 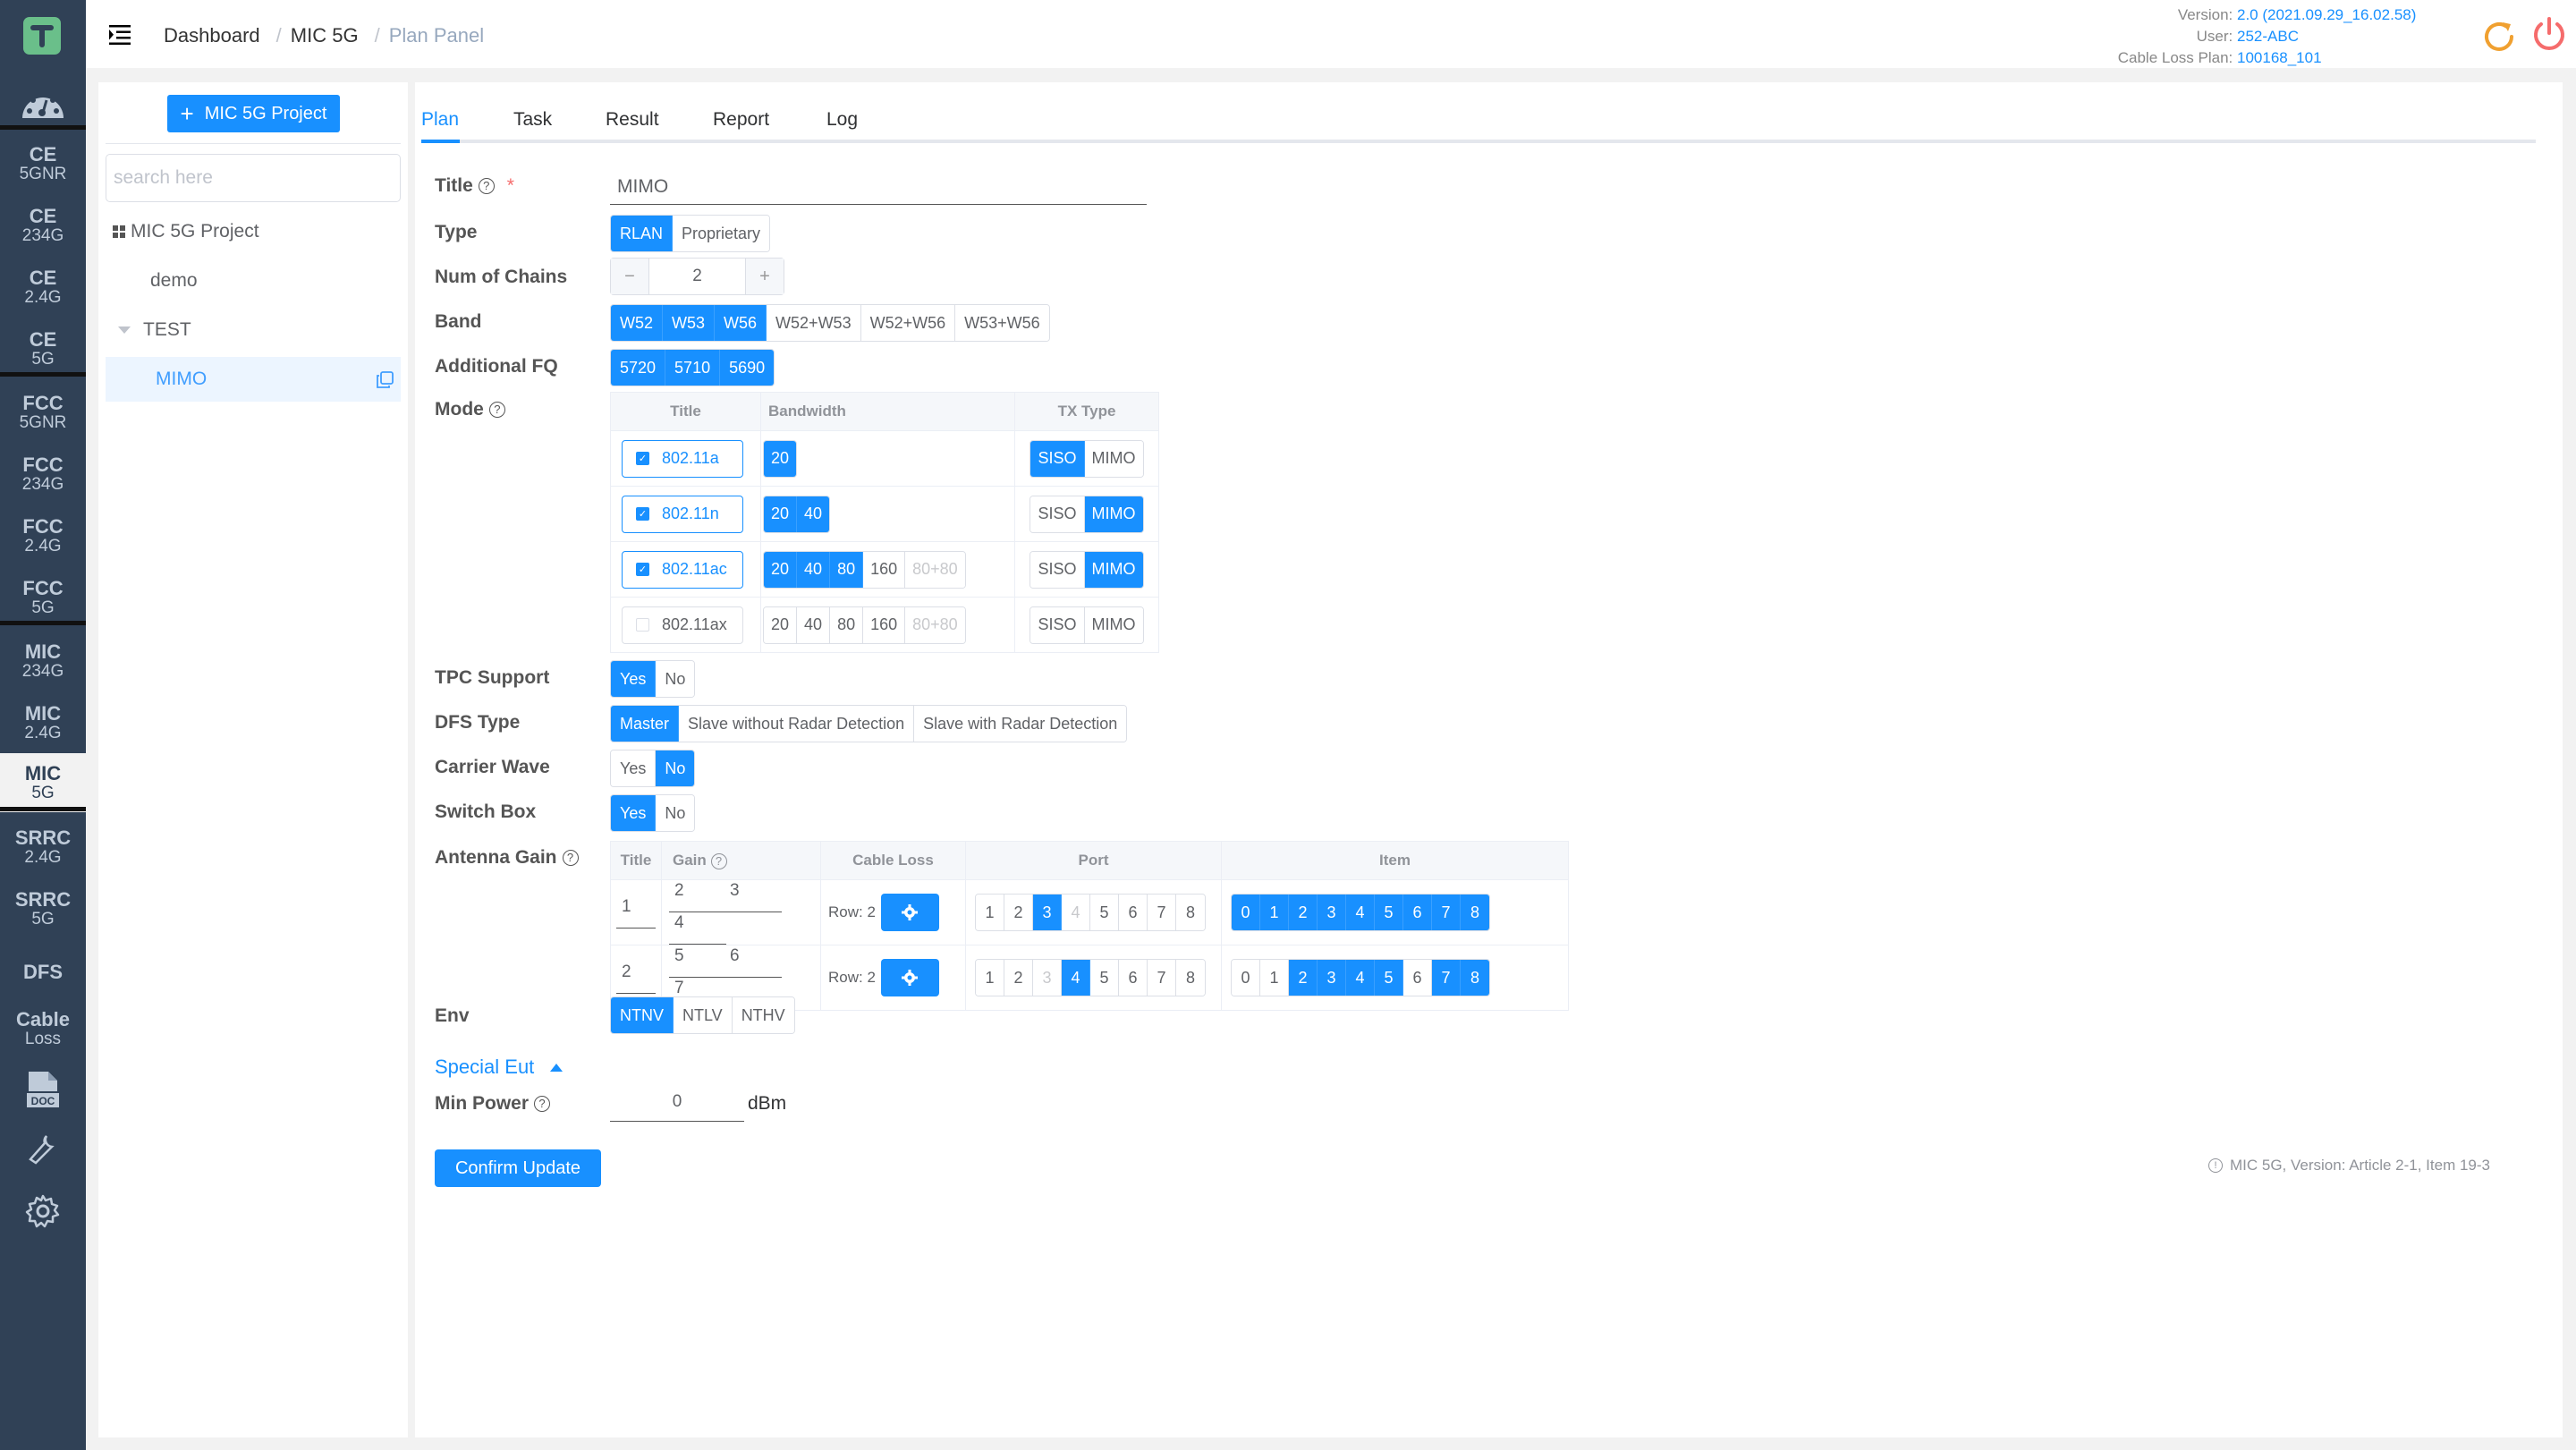 What do you see at coordinates (847, 569) in the screenshot?
I see `bandwidth-selector-option: 80` at bounding box center [847, 569].